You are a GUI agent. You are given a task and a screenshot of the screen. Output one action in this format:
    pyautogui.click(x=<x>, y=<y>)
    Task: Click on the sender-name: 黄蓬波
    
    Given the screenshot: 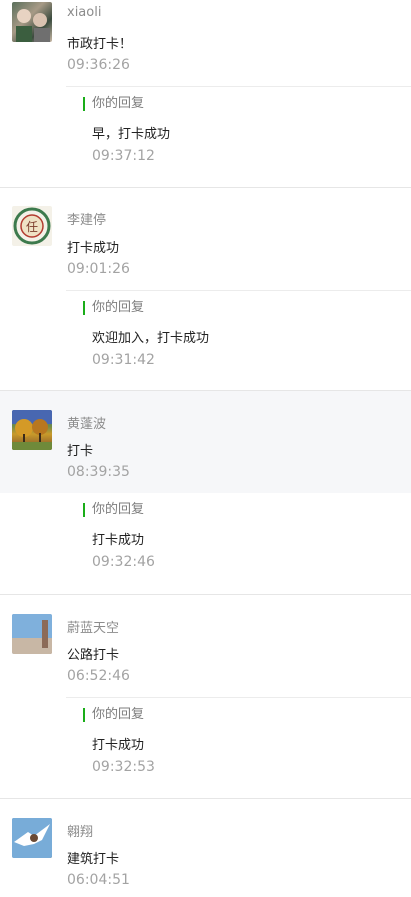 What is the action you would take?
    pyautogui.click(x=87, y=424)
    